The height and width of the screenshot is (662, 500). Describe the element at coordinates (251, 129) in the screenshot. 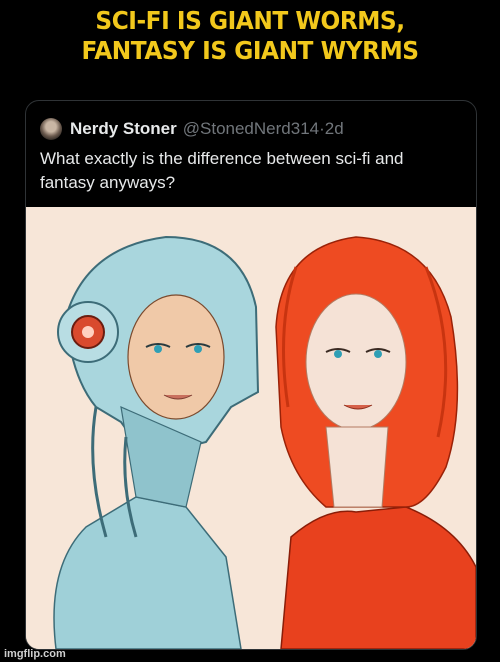

I see `author-handle: @StonedNerd314` at that location.